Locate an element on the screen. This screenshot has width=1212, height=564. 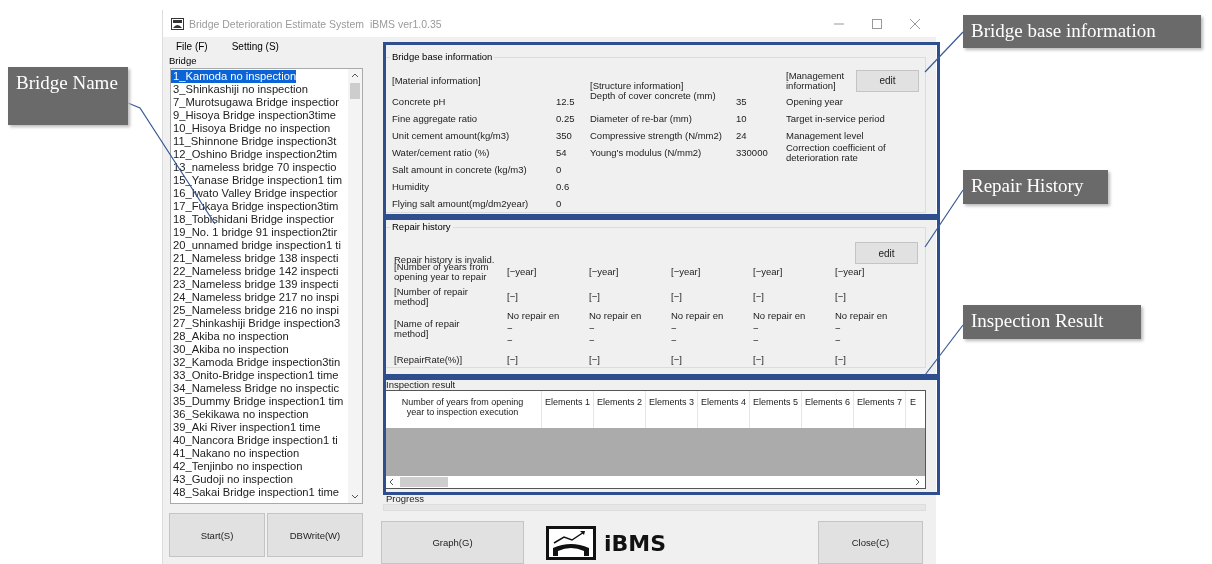
bridge-list-item: 21_Nameless bridge 138 inspecti is located at coordinates (255, 258).